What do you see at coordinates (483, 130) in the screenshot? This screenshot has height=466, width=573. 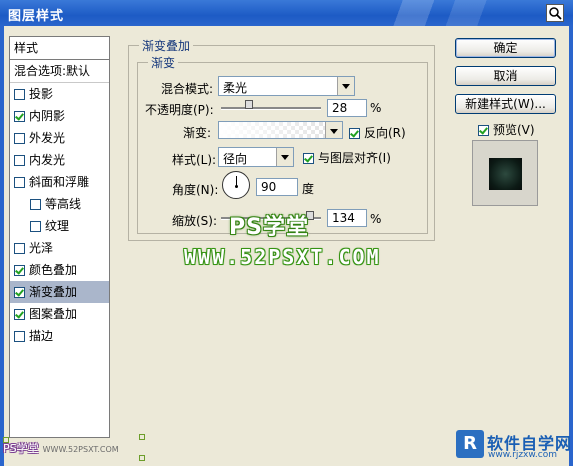 I see `preview-check-icon` at bounding box center [483, 130].